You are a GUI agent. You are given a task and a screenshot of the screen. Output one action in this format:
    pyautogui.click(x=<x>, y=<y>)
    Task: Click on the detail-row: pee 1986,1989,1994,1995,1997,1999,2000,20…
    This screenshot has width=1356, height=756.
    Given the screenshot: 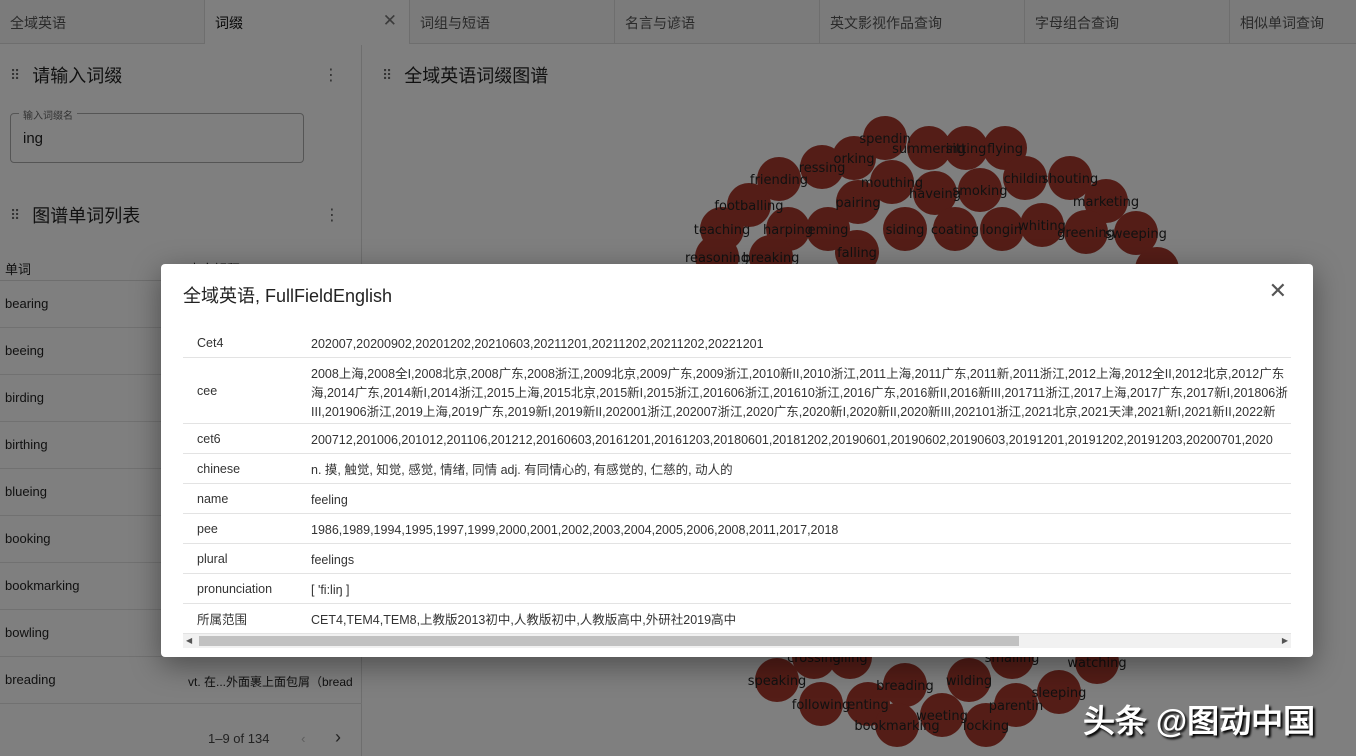 What is the action you would take?
    pyautogui.click(x=737, y=529)
    